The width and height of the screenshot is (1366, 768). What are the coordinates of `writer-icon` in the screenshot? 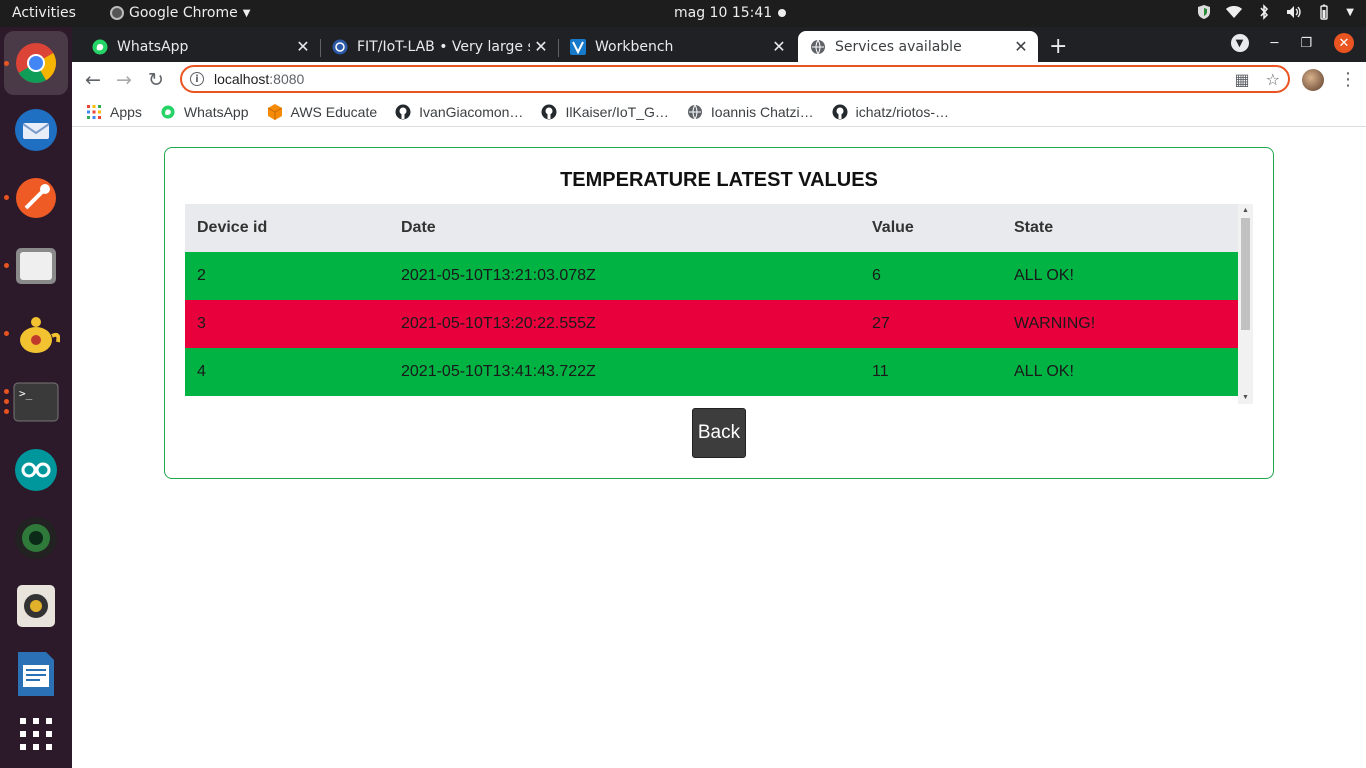 It's located at (36, 674).